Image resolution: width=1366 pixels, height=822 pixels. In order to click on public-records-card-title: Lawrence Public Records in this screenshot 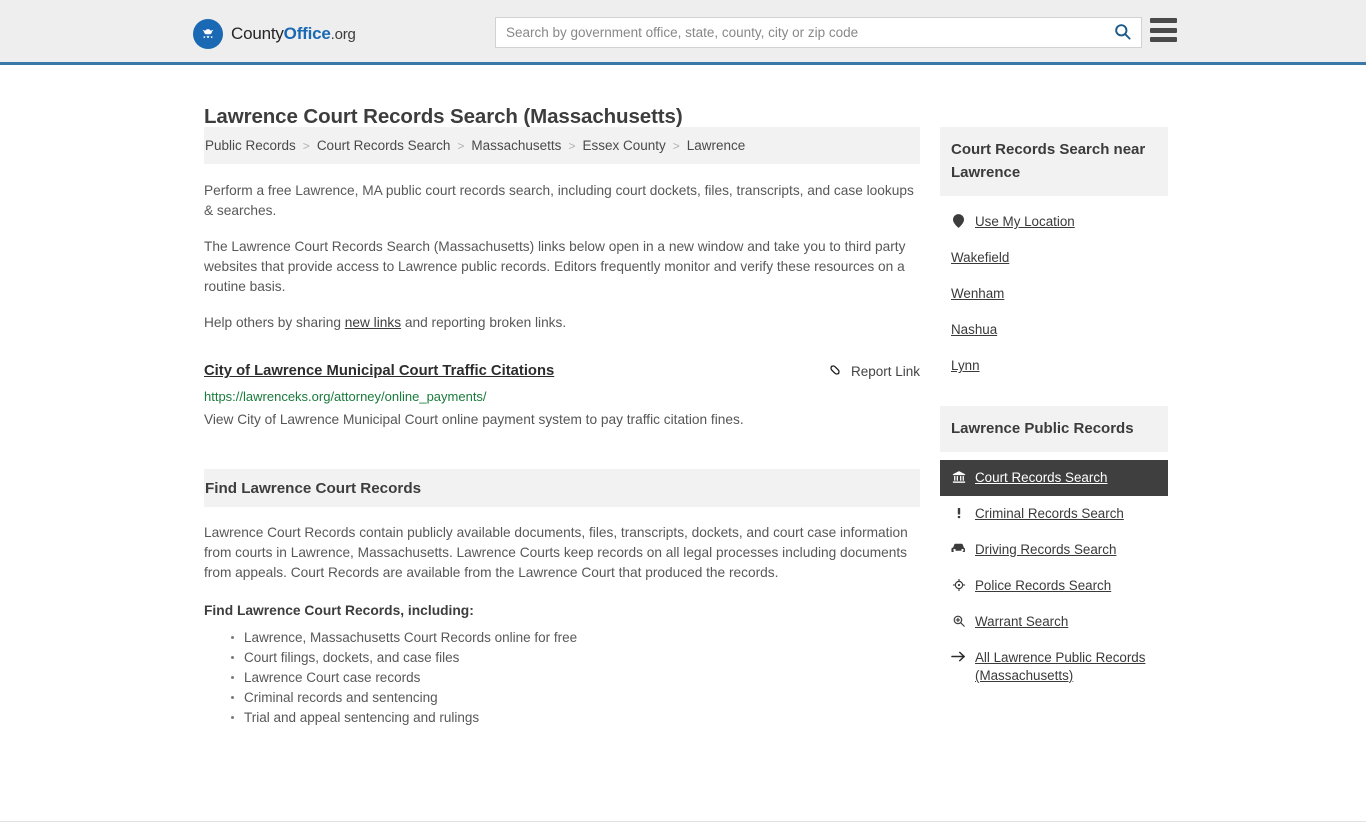, I will do `click(1042, 428)`.